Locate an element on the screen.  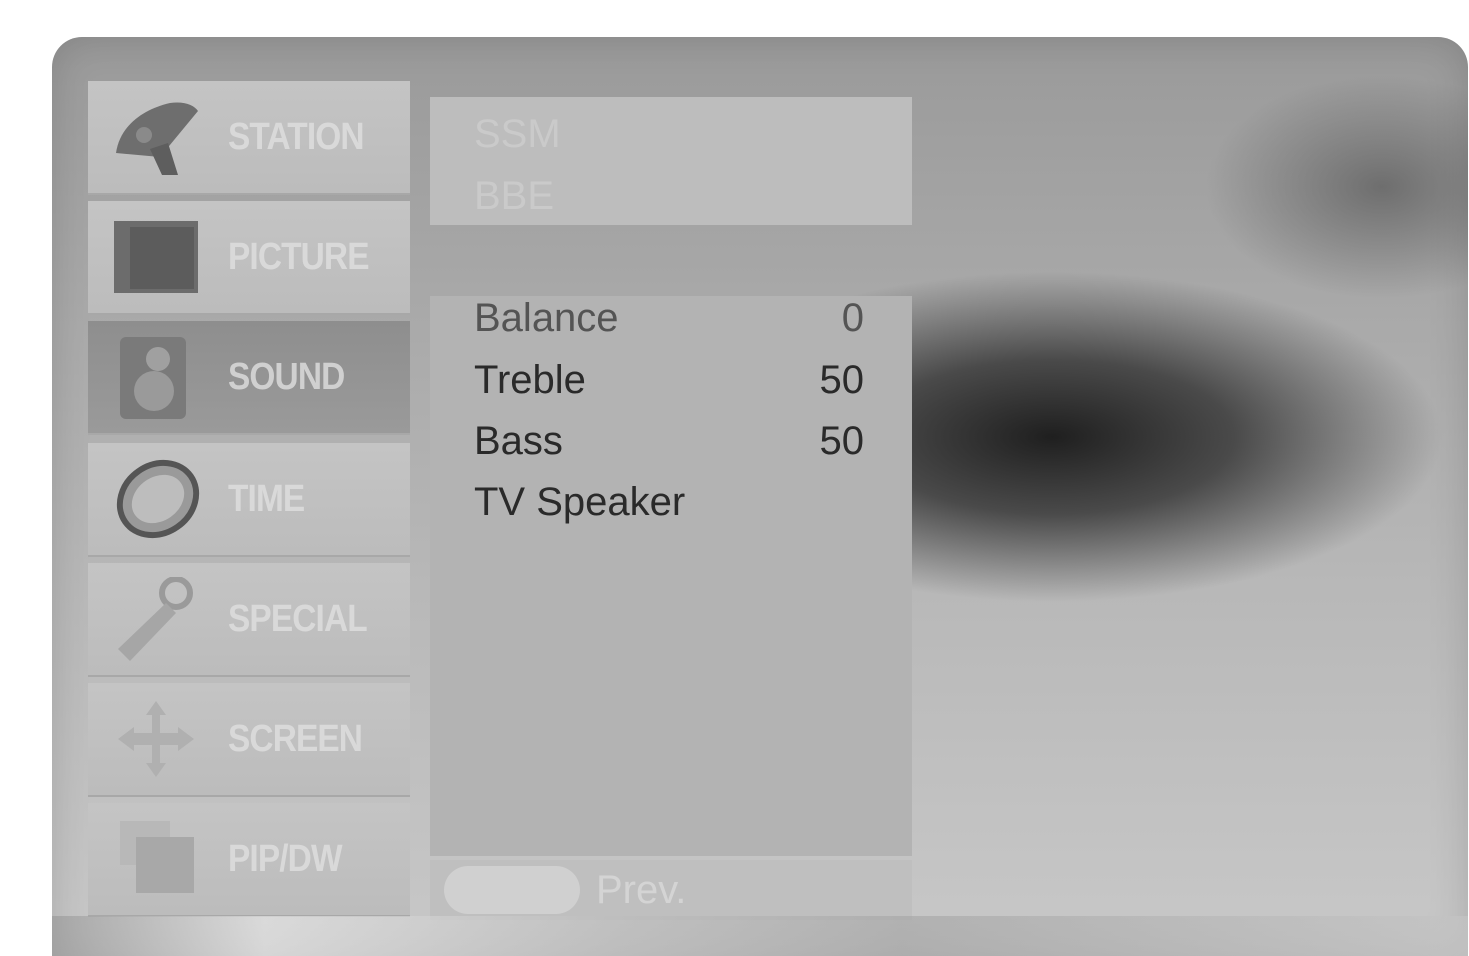
treble-row: Treble 50 is located at coordinates (669, 380).